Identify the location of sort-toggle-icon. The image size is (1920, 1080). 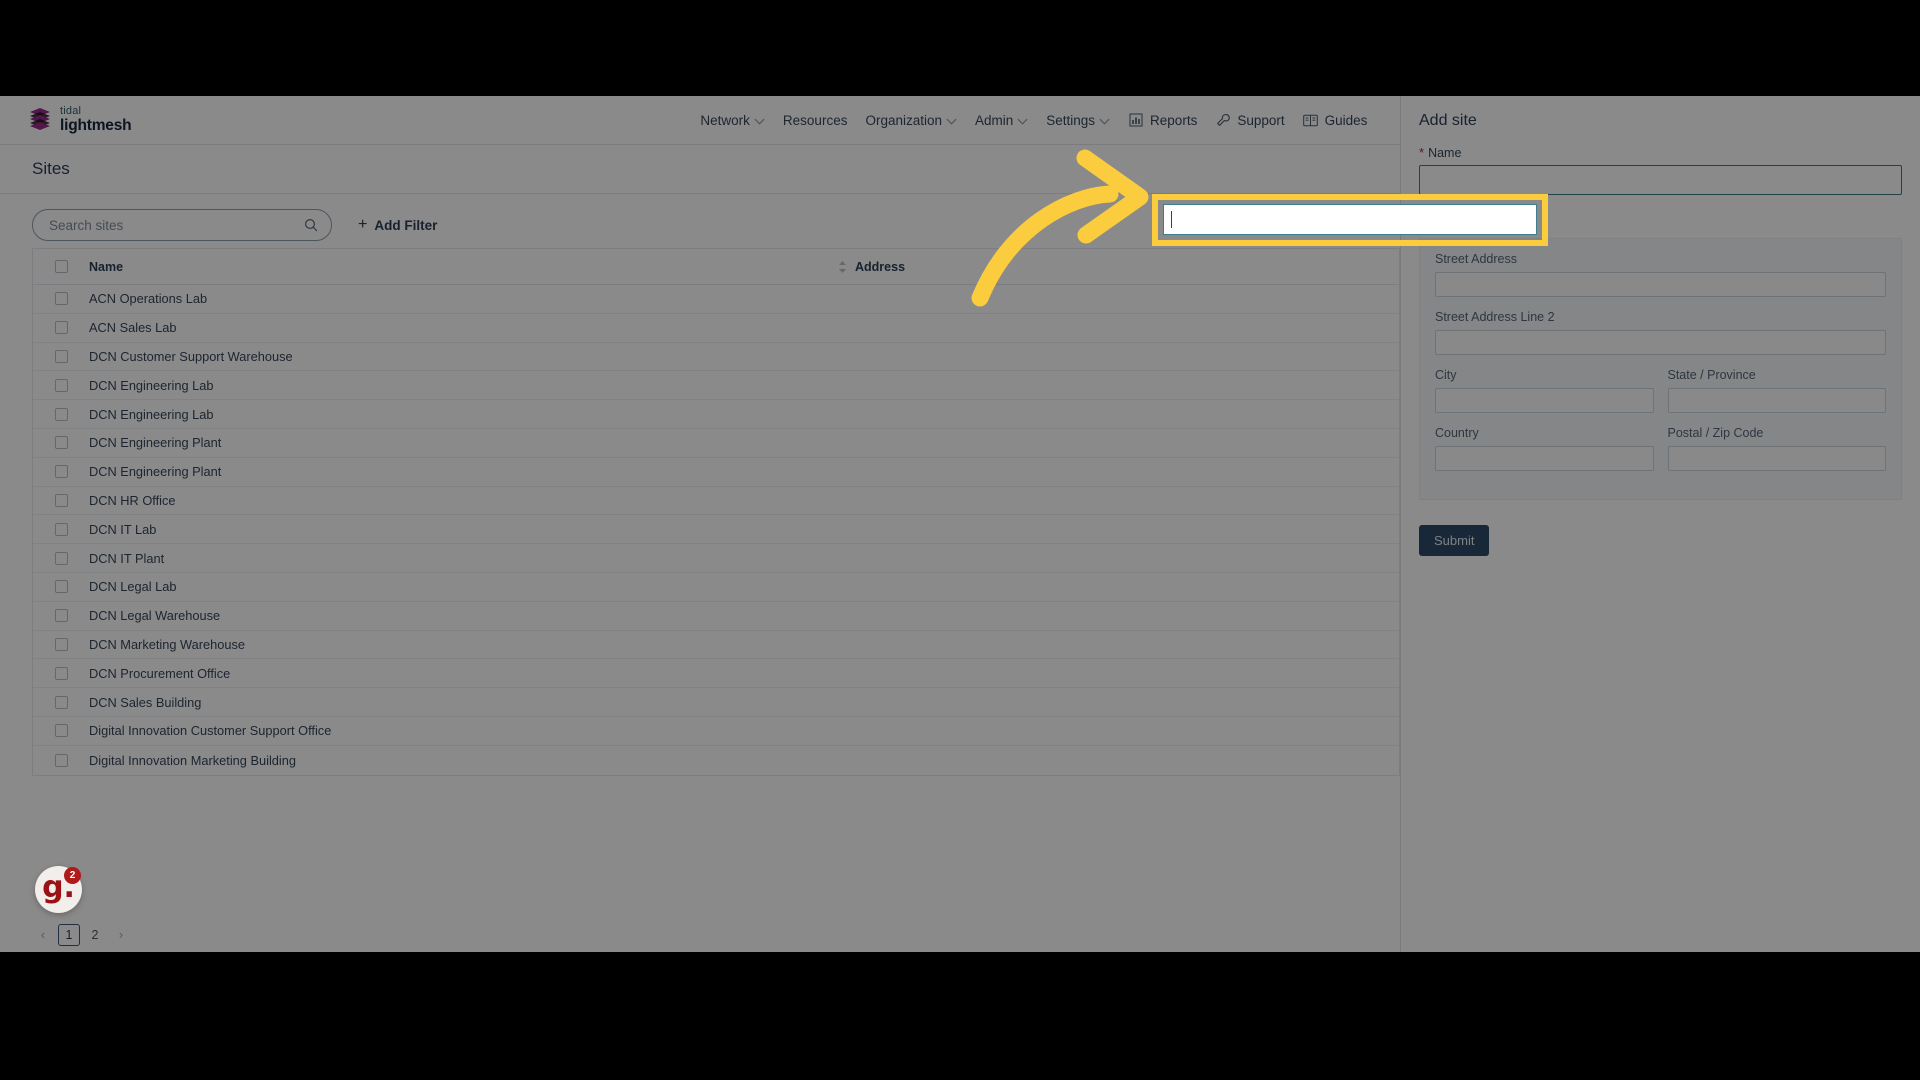
(842, 267).